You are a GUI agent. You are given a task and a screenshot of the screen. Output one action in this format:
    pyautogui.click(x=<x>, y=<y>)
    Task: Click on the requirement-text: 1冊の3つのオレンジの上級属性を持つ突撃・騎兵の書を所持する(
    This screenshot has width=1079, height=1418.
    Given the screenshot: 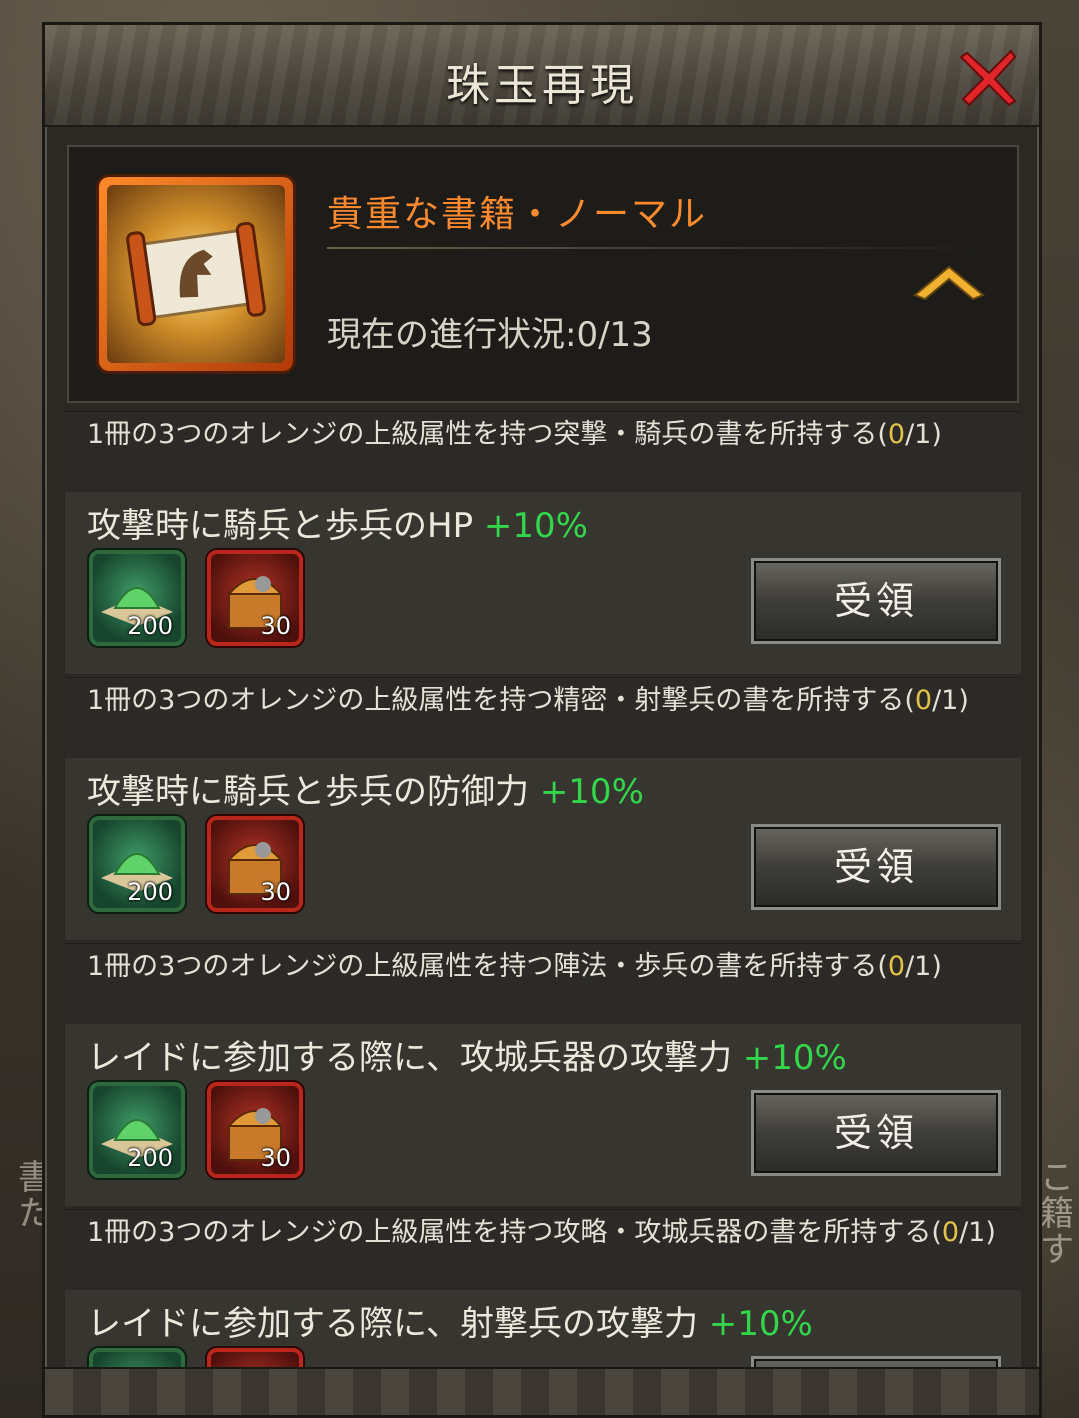 What is the action you would take?
    pyautogui.click(x=487, y=434)
    